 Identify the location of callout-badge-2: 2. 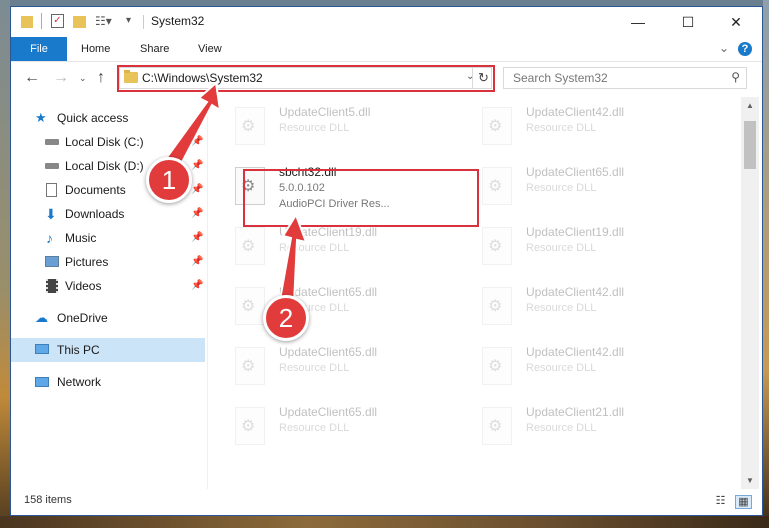
(286, 318).